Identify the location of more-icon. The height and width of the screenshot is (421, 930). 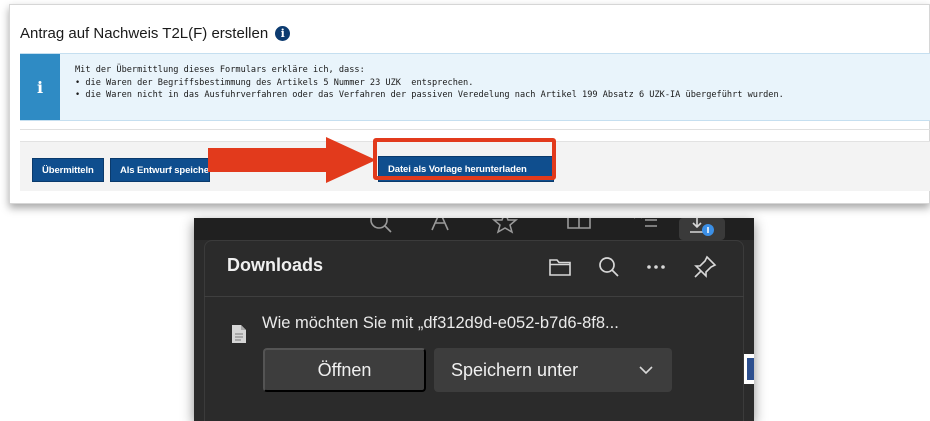
(656, 267).